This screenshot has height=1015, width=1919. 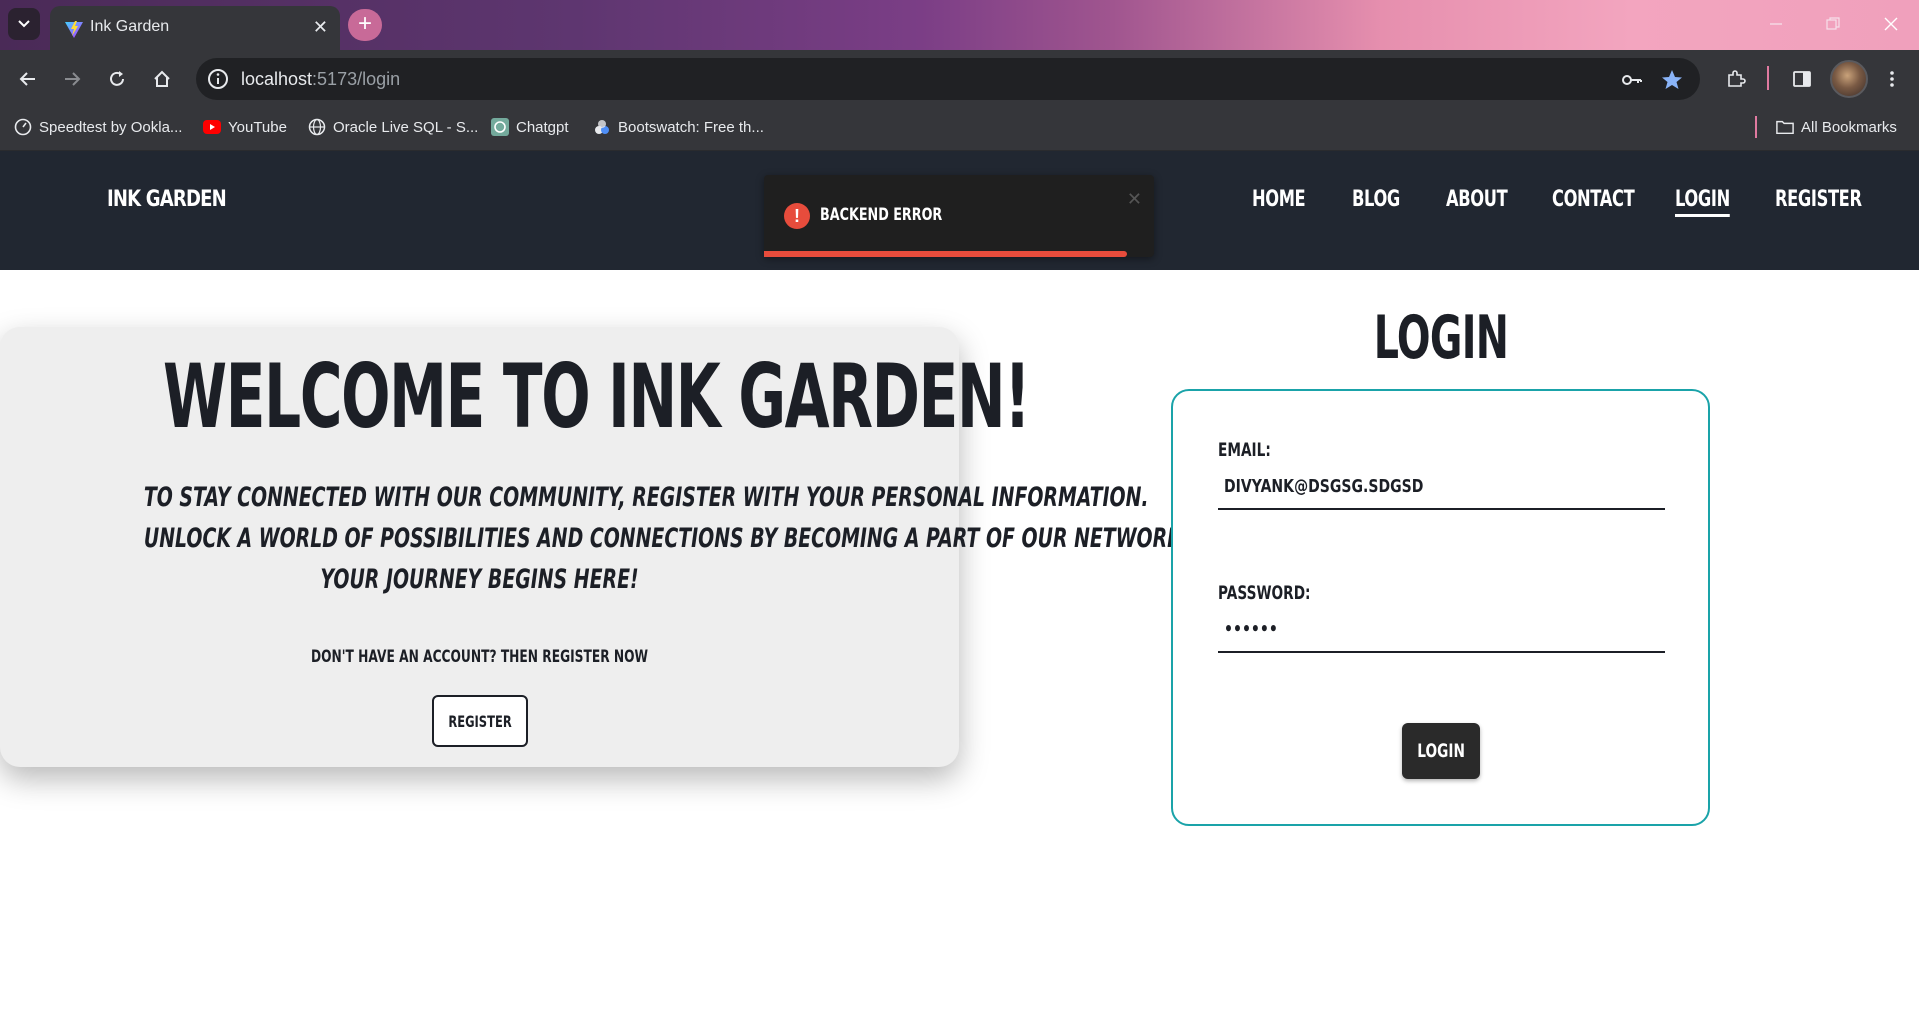 I want to click on browser-tab-active: Ink Garden ✕, so click(x=195, y=28).